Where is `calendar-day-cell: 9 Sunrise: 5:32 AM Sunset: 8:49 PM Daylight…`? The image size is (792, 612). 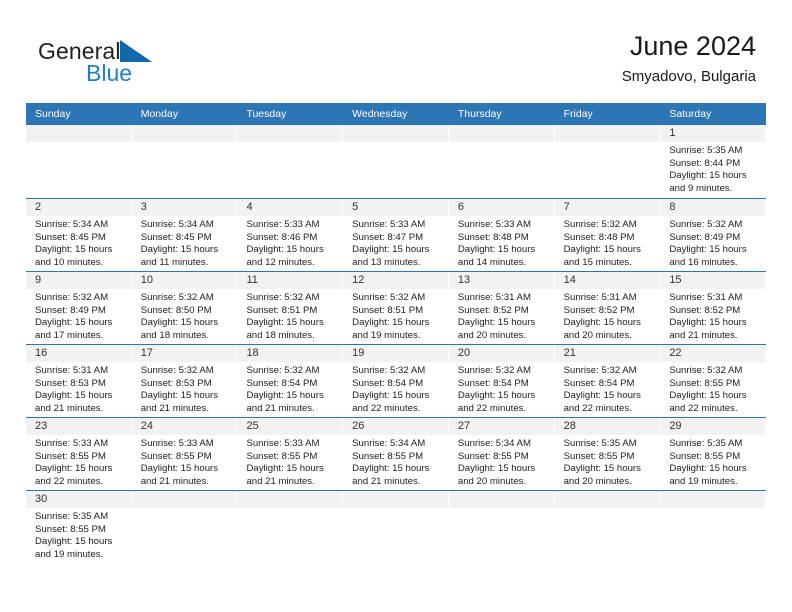 calendar-day-cell: 9 Sunrise: 5:32 AM Sunset: 8:49 PM Daylight… is located at coordinates (79, 308).